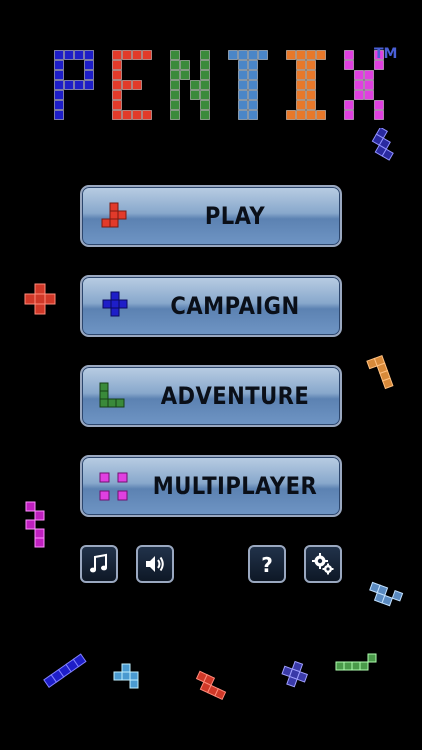 The height and width of the screenshot is (750, 422). I want to click on settings-button, so click(323, 564).